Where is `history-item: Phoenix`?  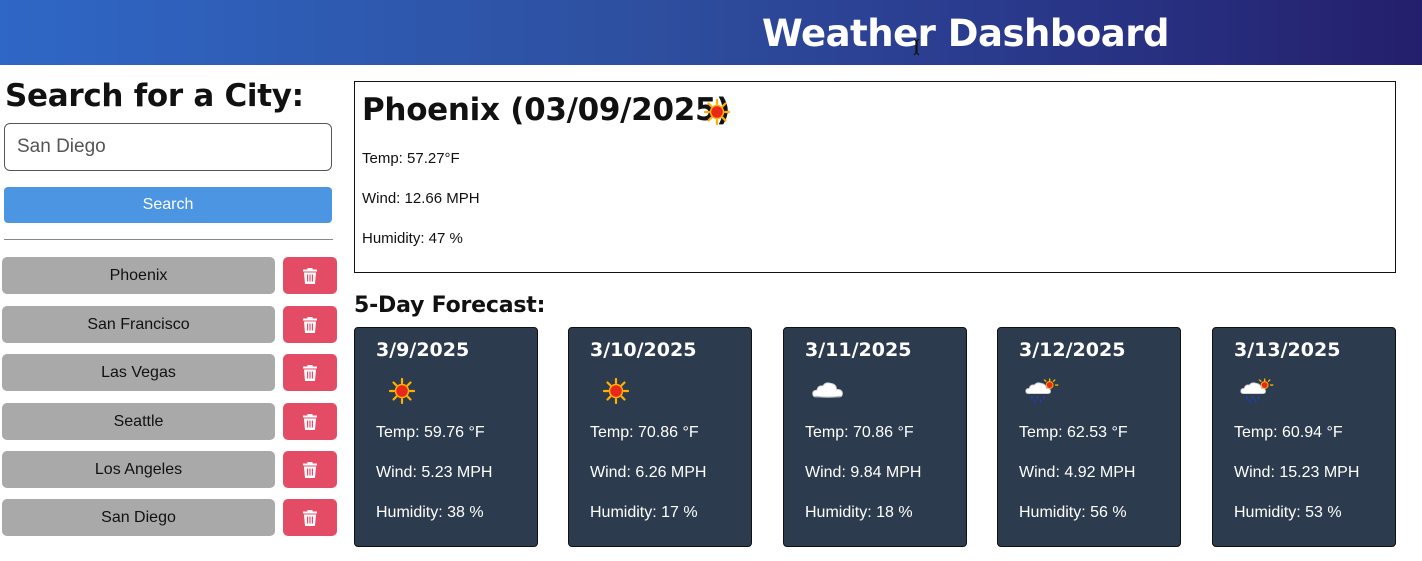 history-item: Phoenix is located at coordinates (170, 276).